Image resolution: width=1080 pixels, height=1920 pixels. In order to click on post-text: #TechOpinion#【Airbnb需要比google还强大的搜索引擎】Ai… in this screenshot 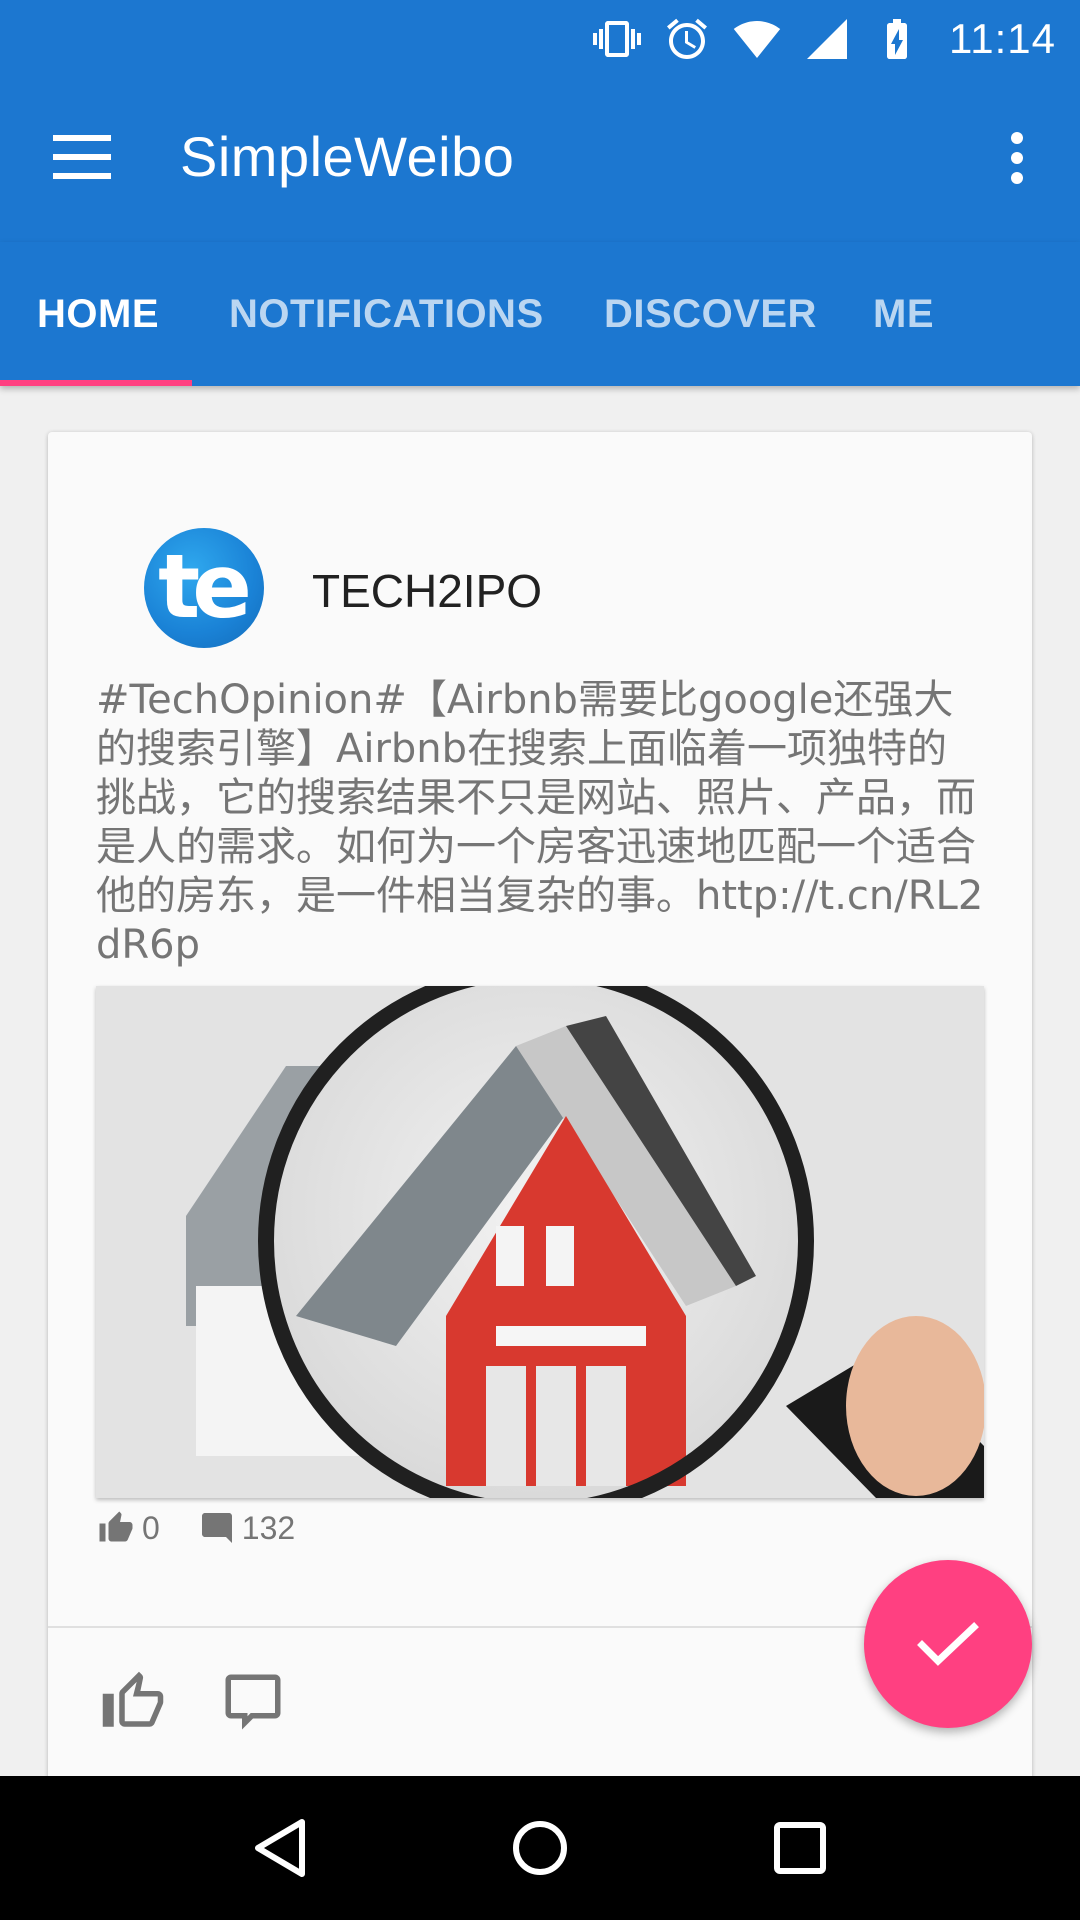, I will do `click(540, 822)`.